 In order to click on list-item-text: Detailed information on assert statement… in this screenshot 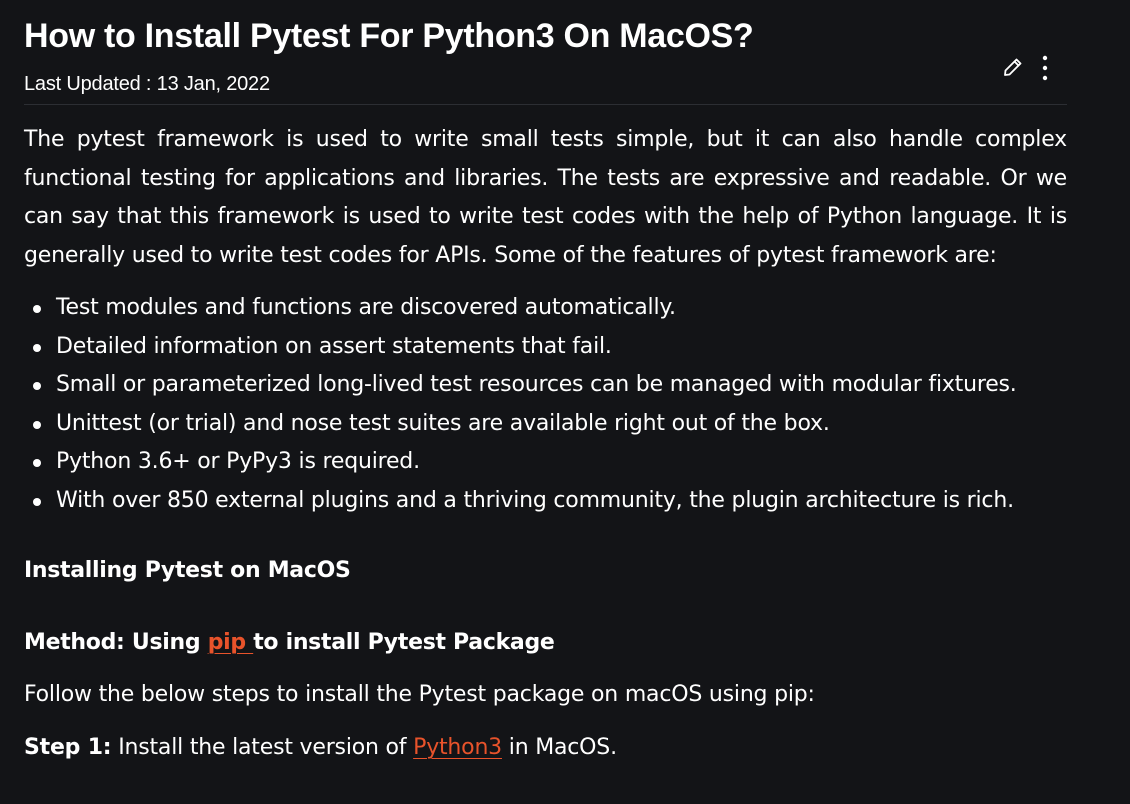, I will do `click(334, 346)`.